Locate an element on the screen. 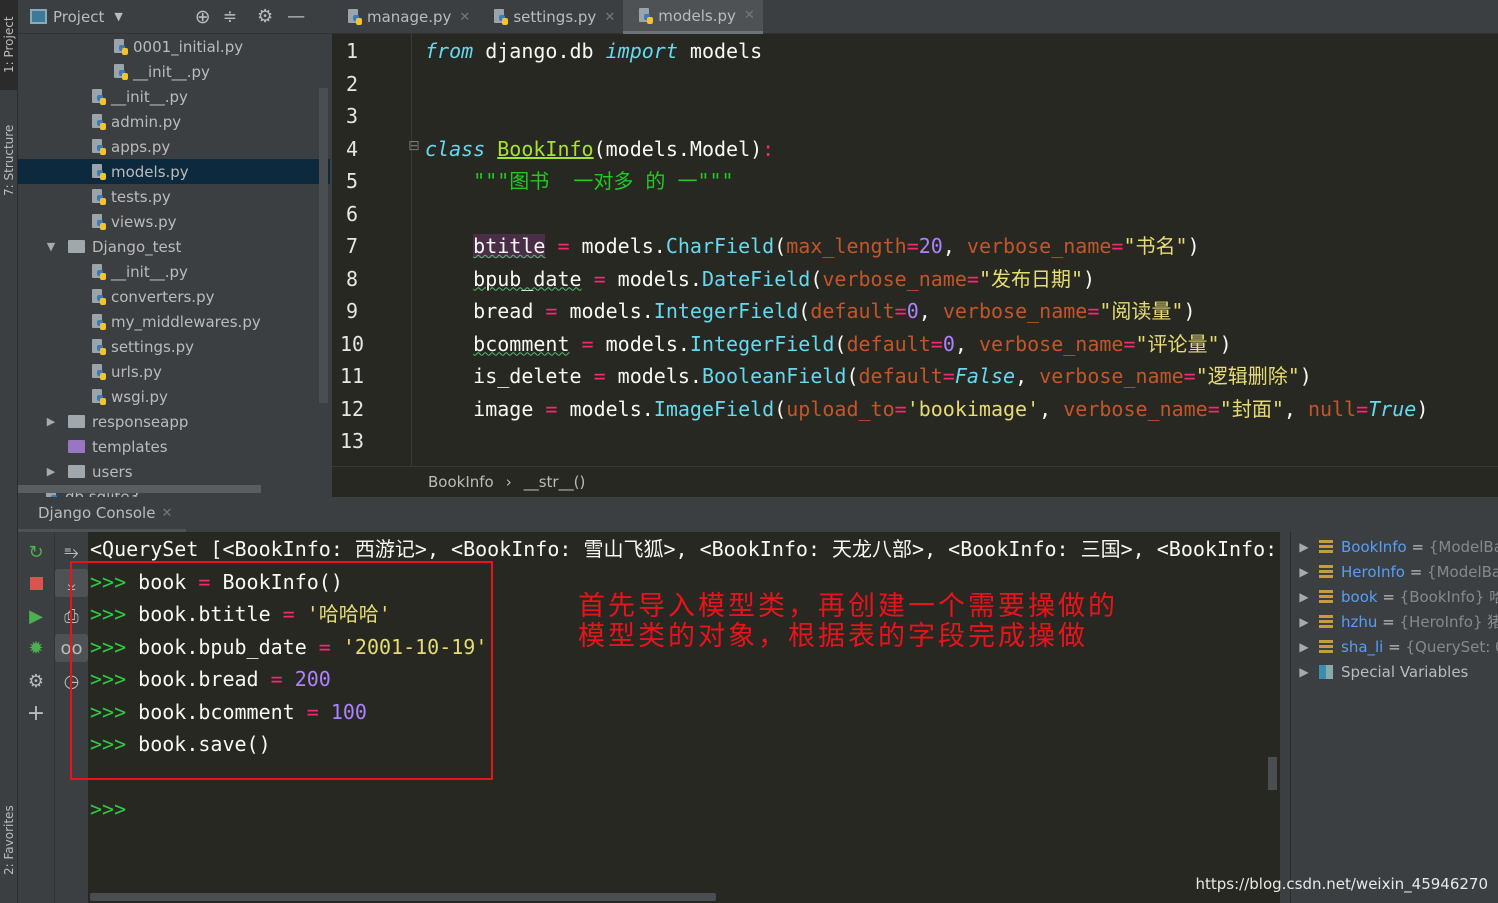 This screenshot has height=903, width=1498. tree-item: urls.py is located at coordinates (174, 371).